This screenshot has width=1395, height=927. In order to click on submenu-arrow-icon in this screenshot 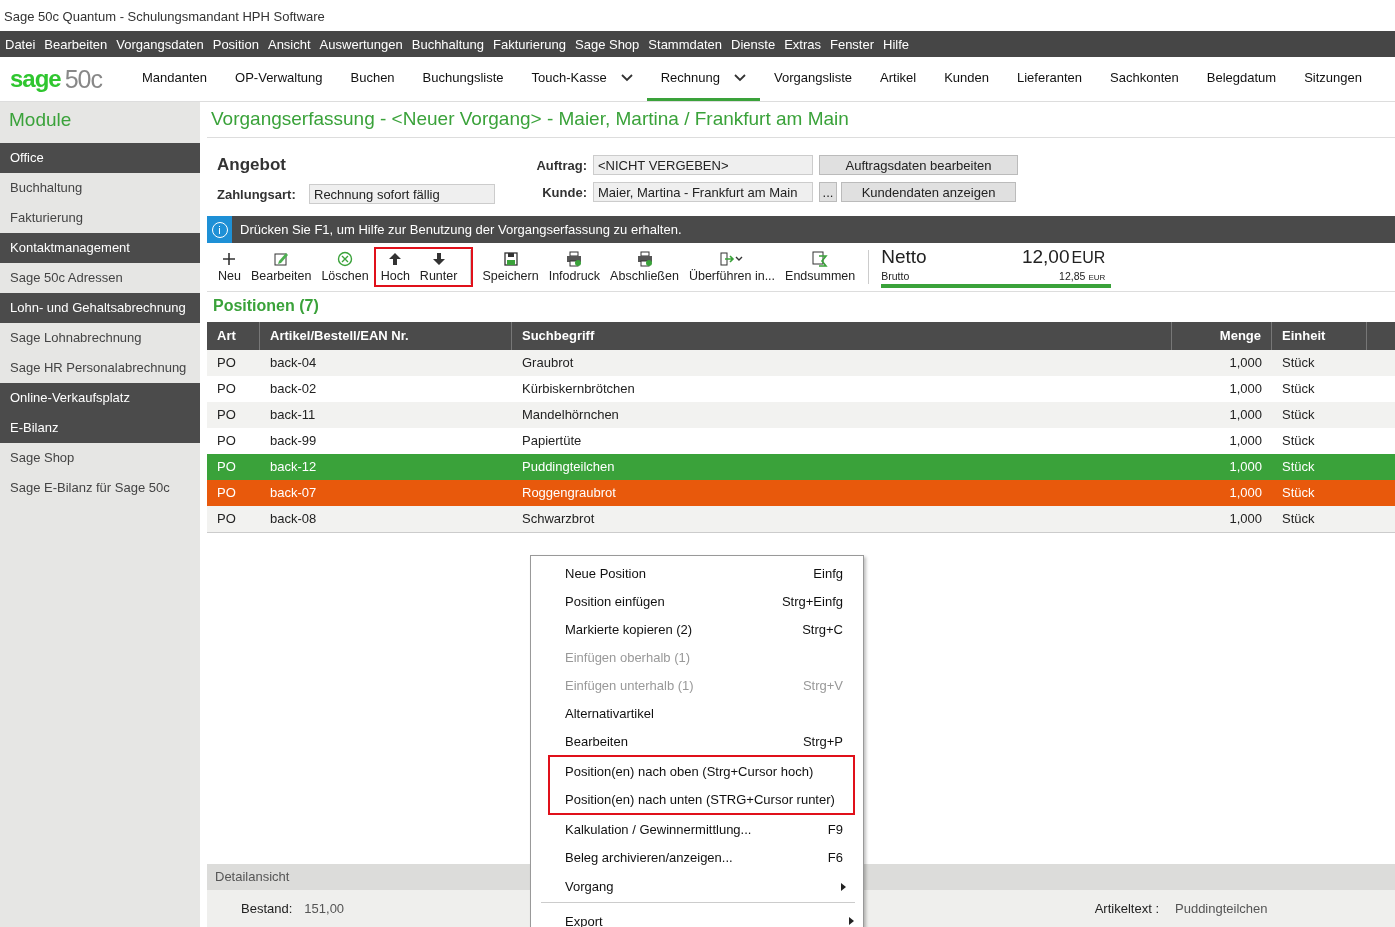, I will do `click(843, 886)`.